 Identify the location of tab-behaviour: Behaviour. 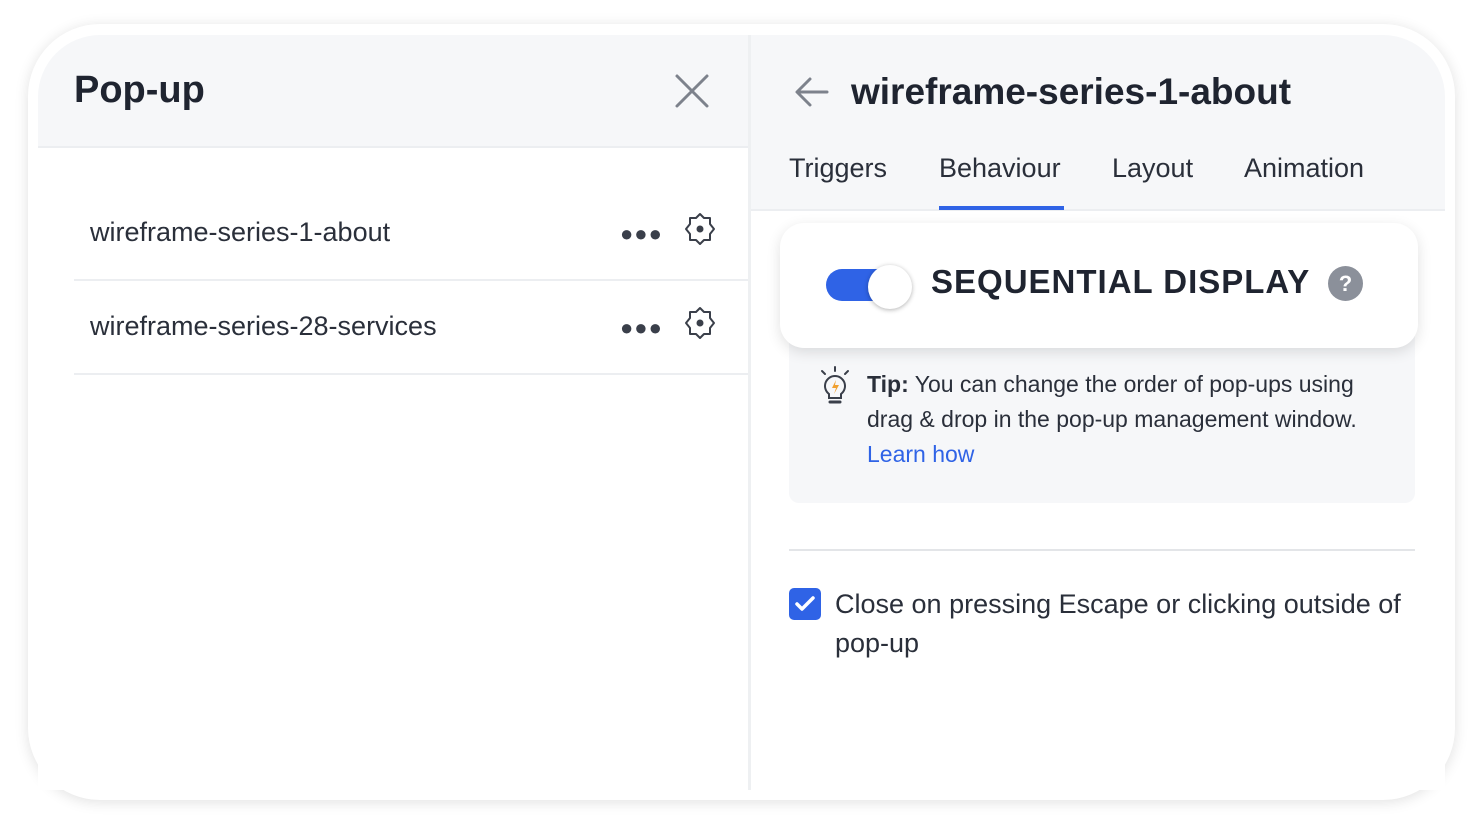
(1000, 168).